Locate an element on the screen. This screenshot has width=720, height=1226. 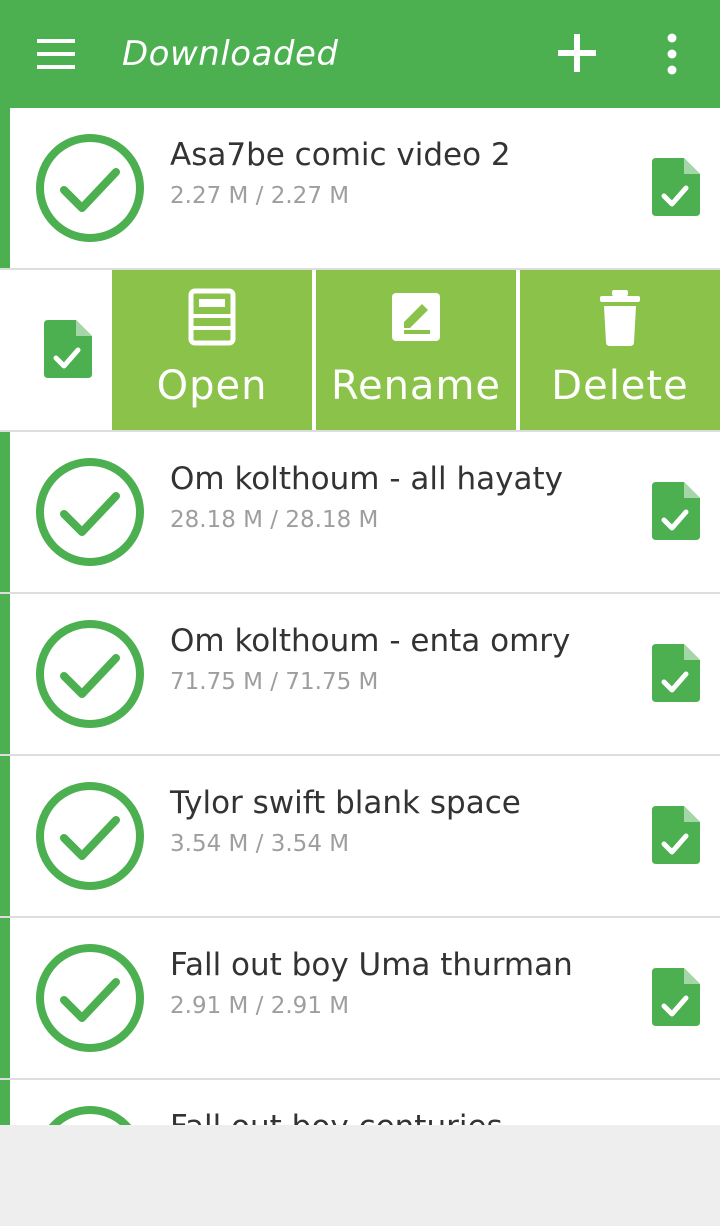
list-item: Fall out boy centuries is located at coordinates (360, 1102).